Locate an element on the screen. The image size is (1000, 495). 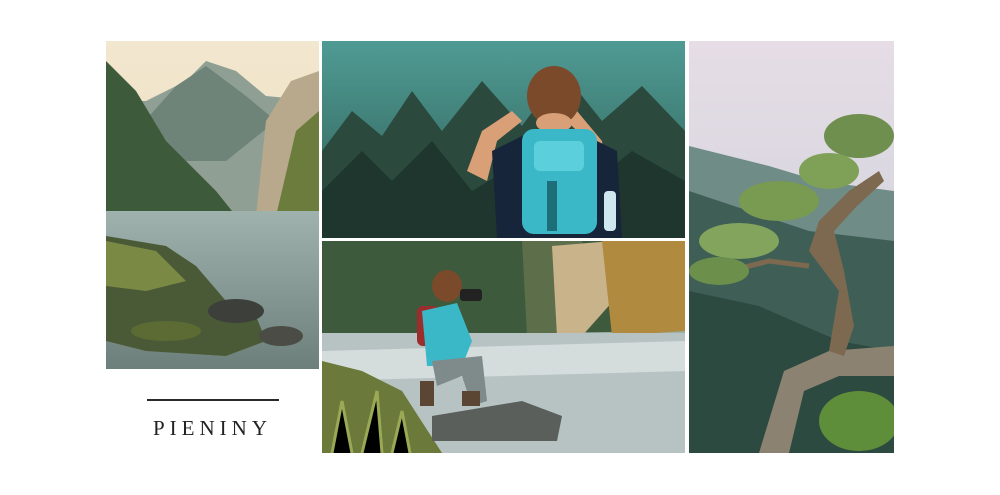
mountain-river-photo is located at coordinates (212, 205).